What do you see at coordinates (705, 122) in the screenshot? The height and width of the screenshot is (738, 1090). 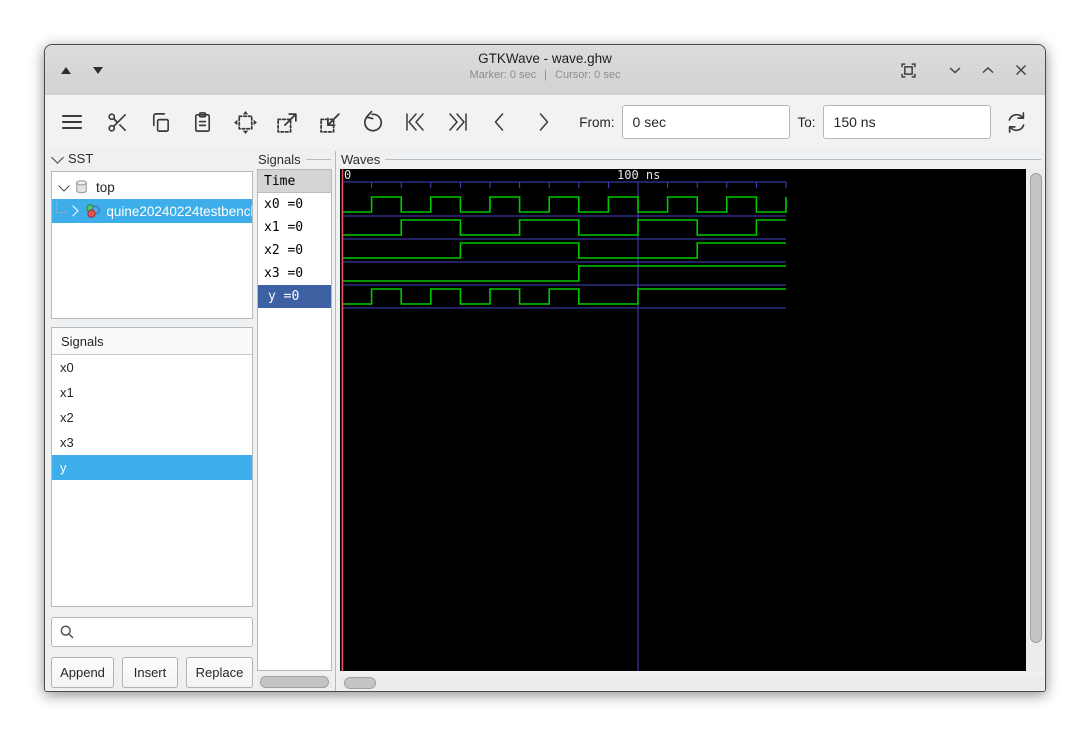 I see `from-input` at bounding box center [705, 122].